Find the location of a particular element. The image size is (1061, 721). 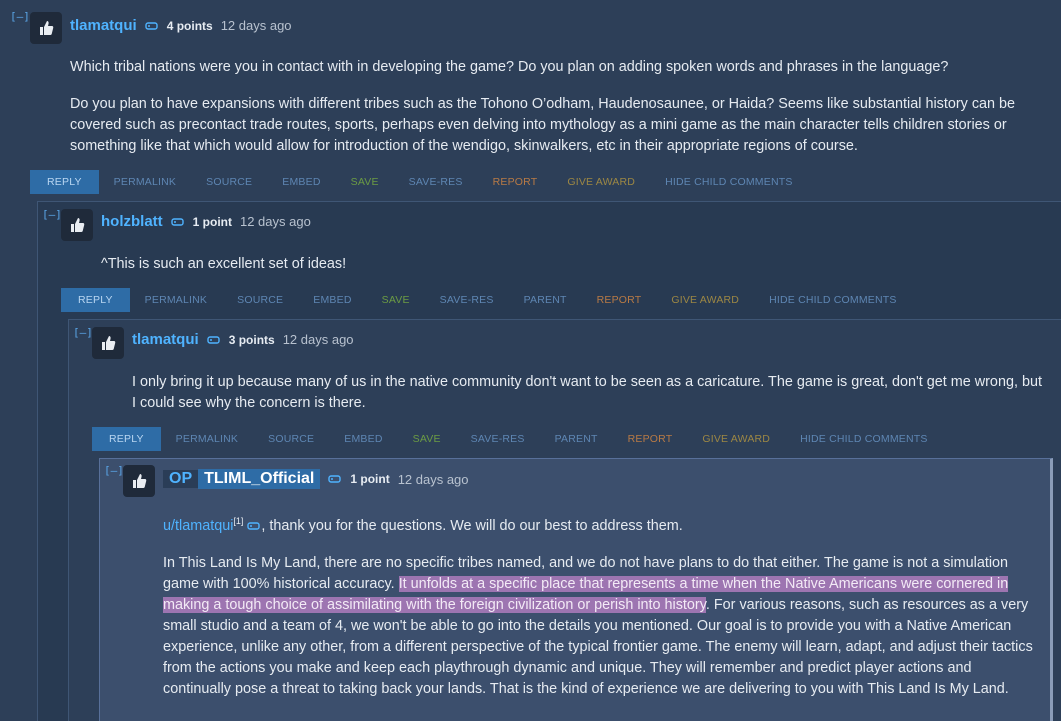

author-link: holzblatt is located at coordinates (132, 221).